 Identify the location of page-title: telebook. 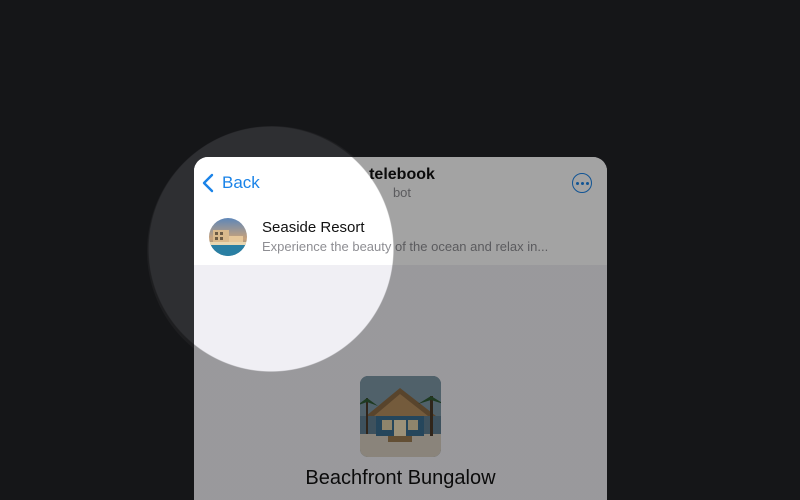
(402, 174).